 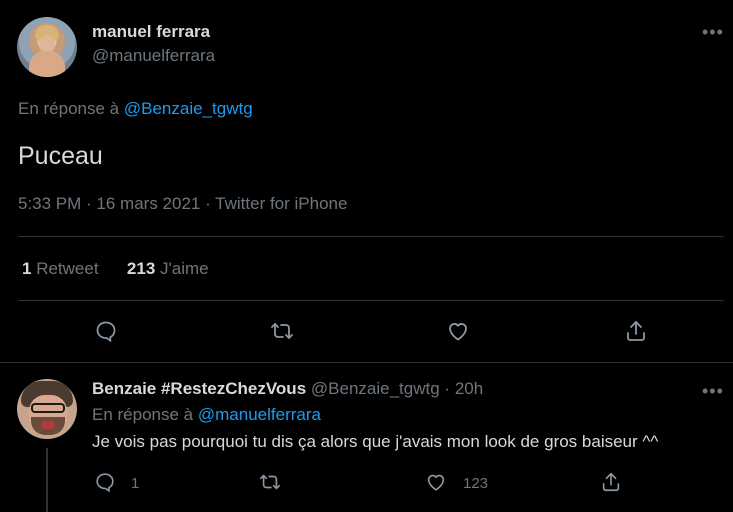 I want to click on reply-context: En réponse à @Benzaie_tgwtg, so click(x=135, y=109).